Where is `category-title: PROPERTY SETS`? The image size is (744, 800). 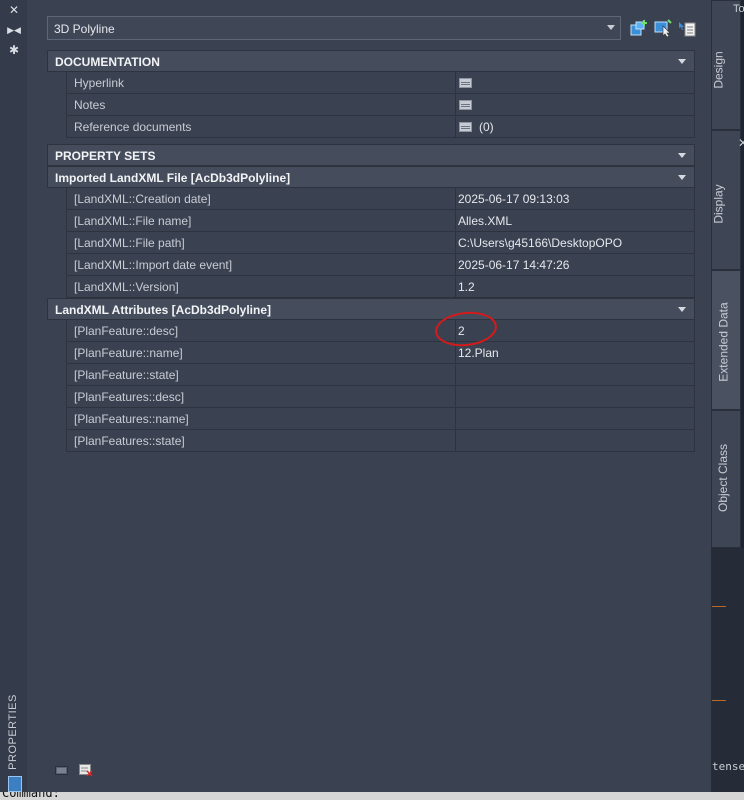
category-title: PROPERTY SETS is located at coordinates (105, 156).